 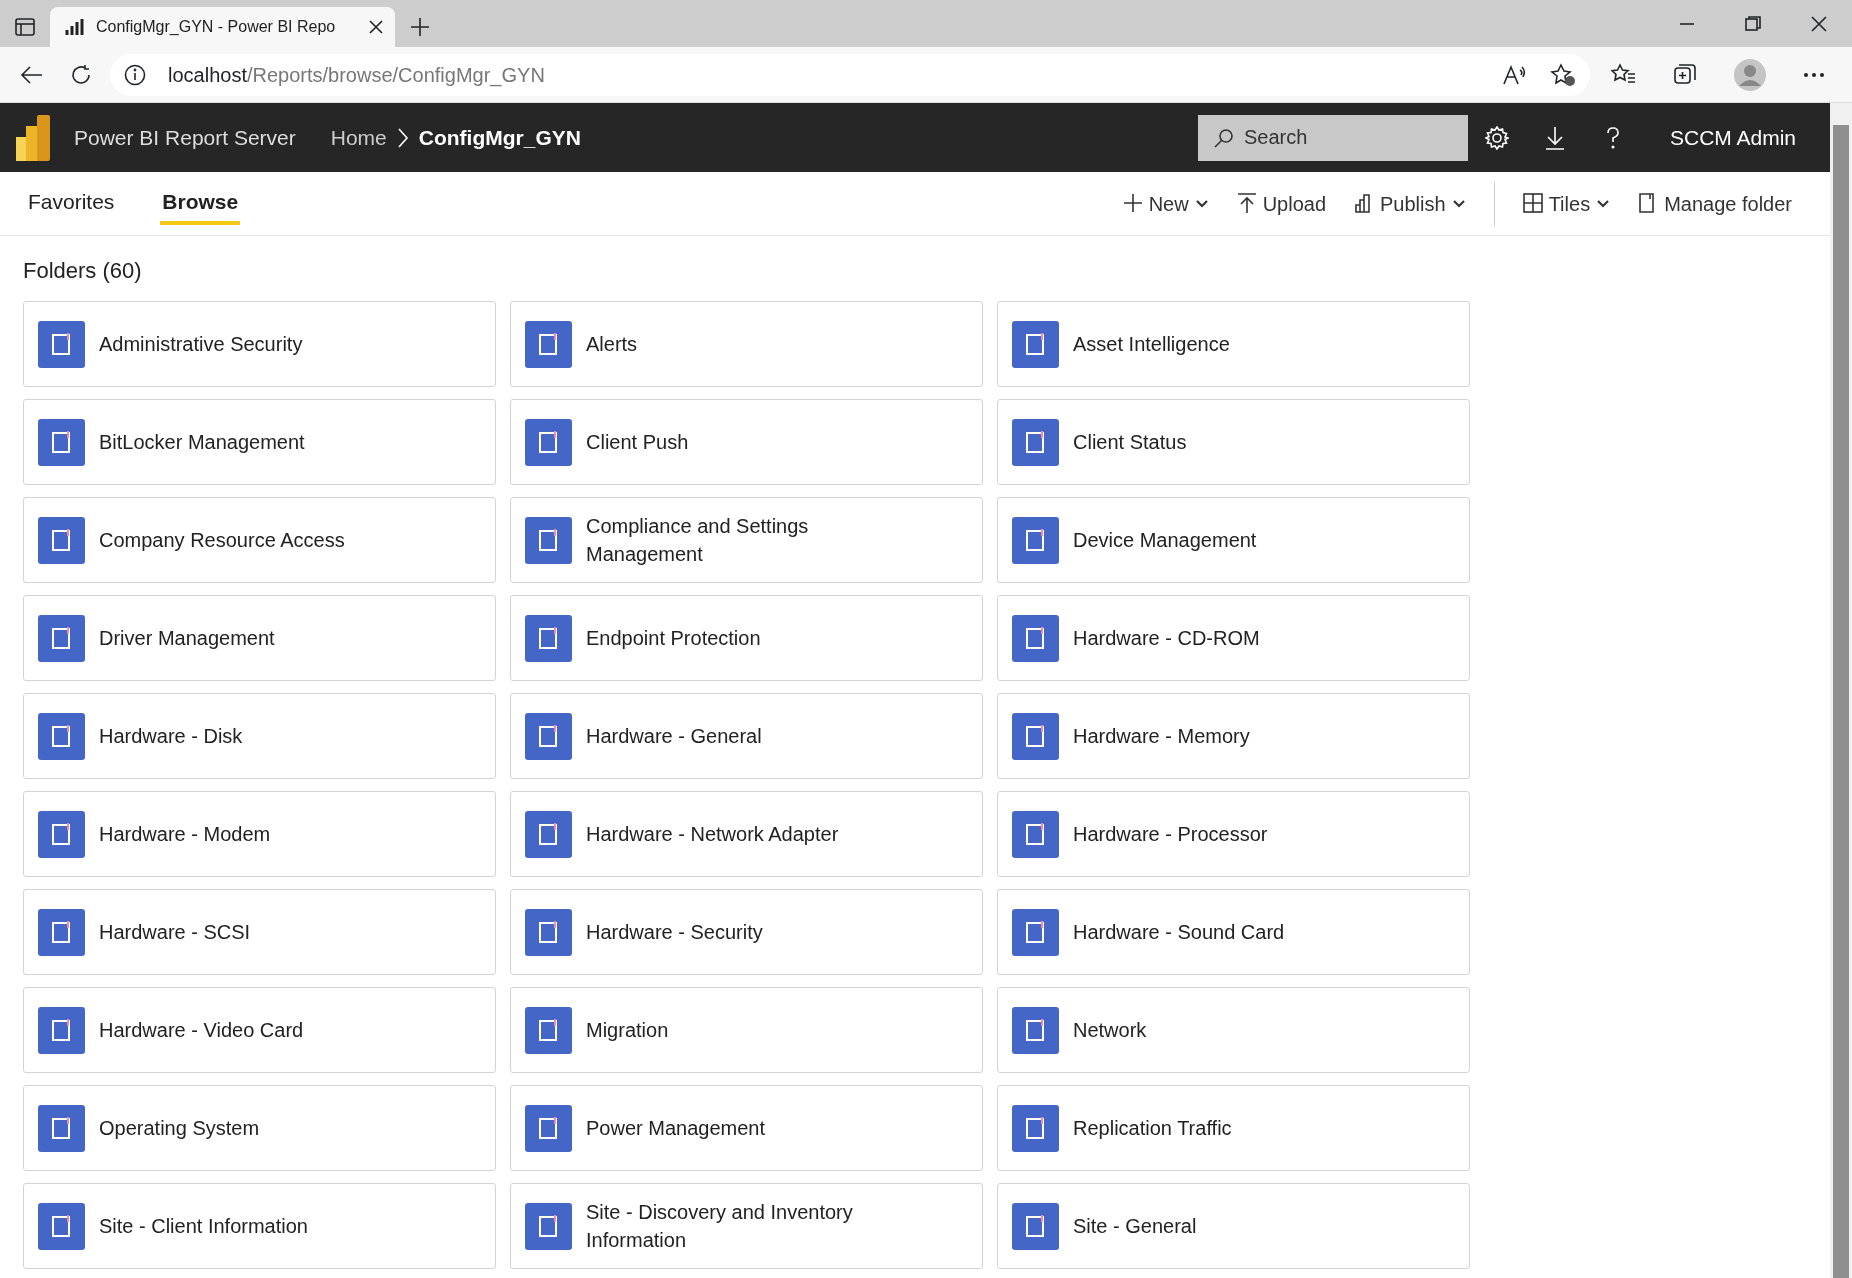 What do you see at coordinates (1410, 203) in the screenshot?
I see `toolbar-button: Publish` at bounding box center [1410, 203].